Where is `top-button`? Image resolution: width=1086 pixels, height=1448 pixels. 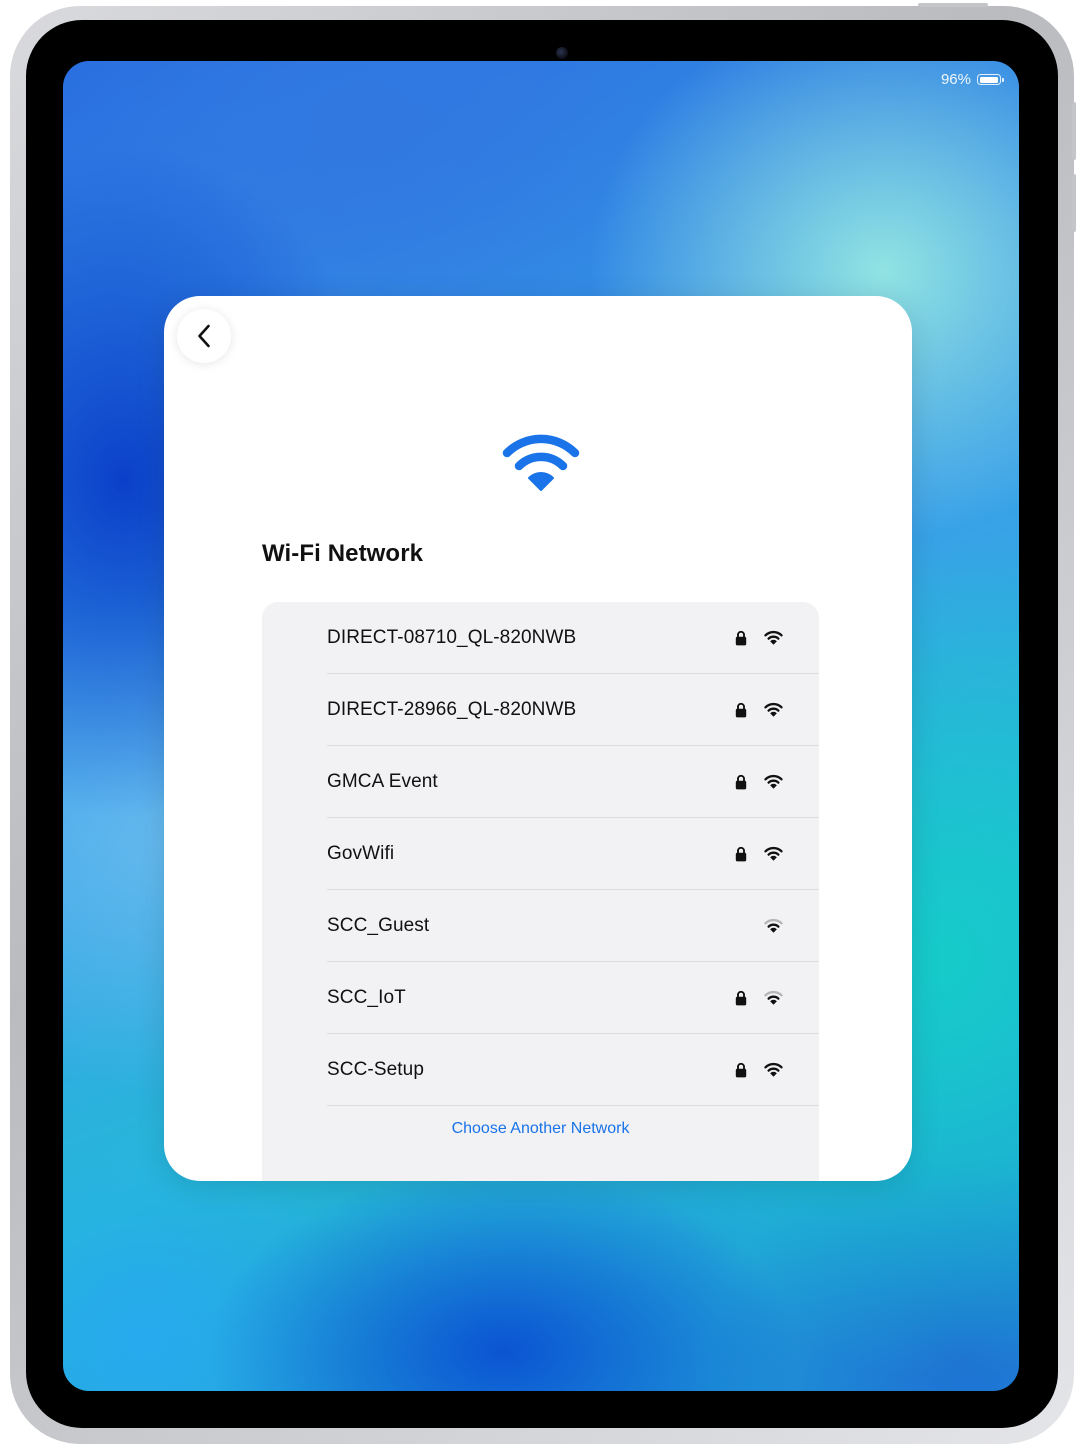 top-button is located at coordinates (953, 5).